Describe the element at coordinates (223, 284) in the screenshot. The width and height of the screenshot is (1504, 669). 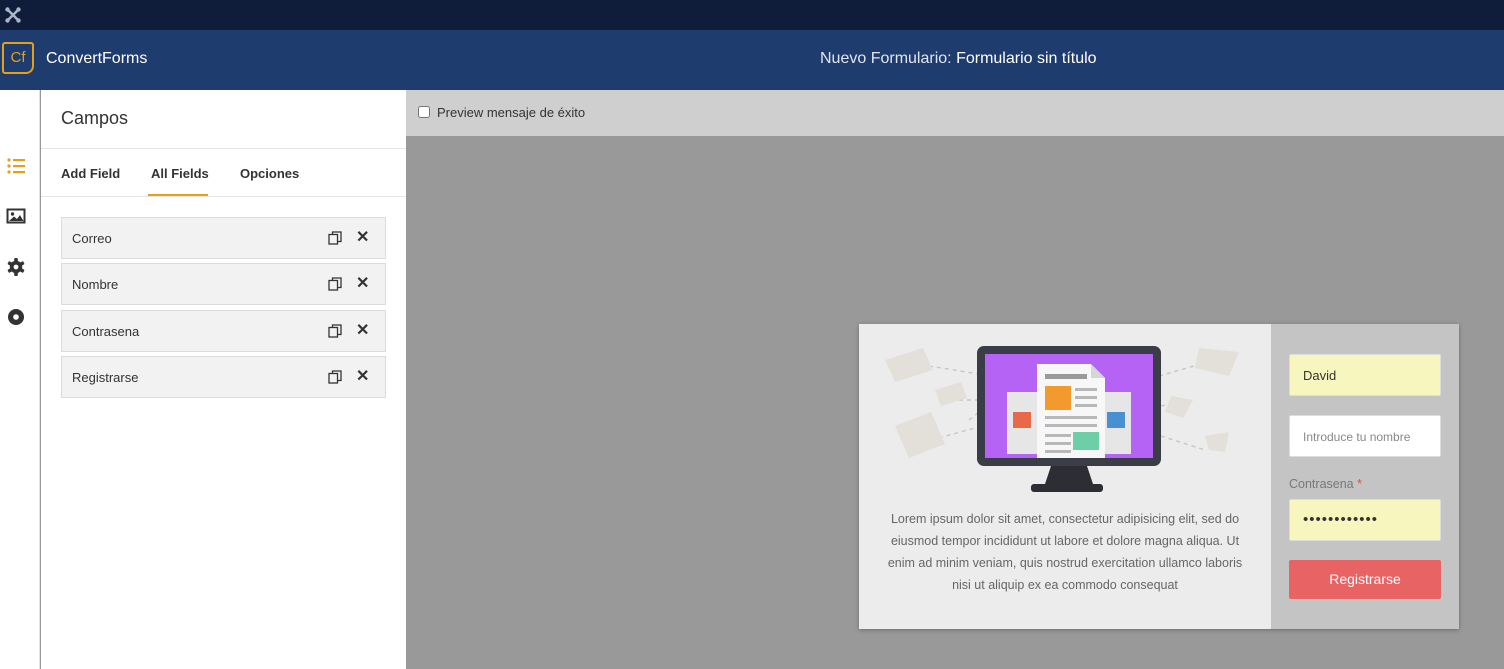
I see `field-row-nombre: Nombre ✕` at that location.